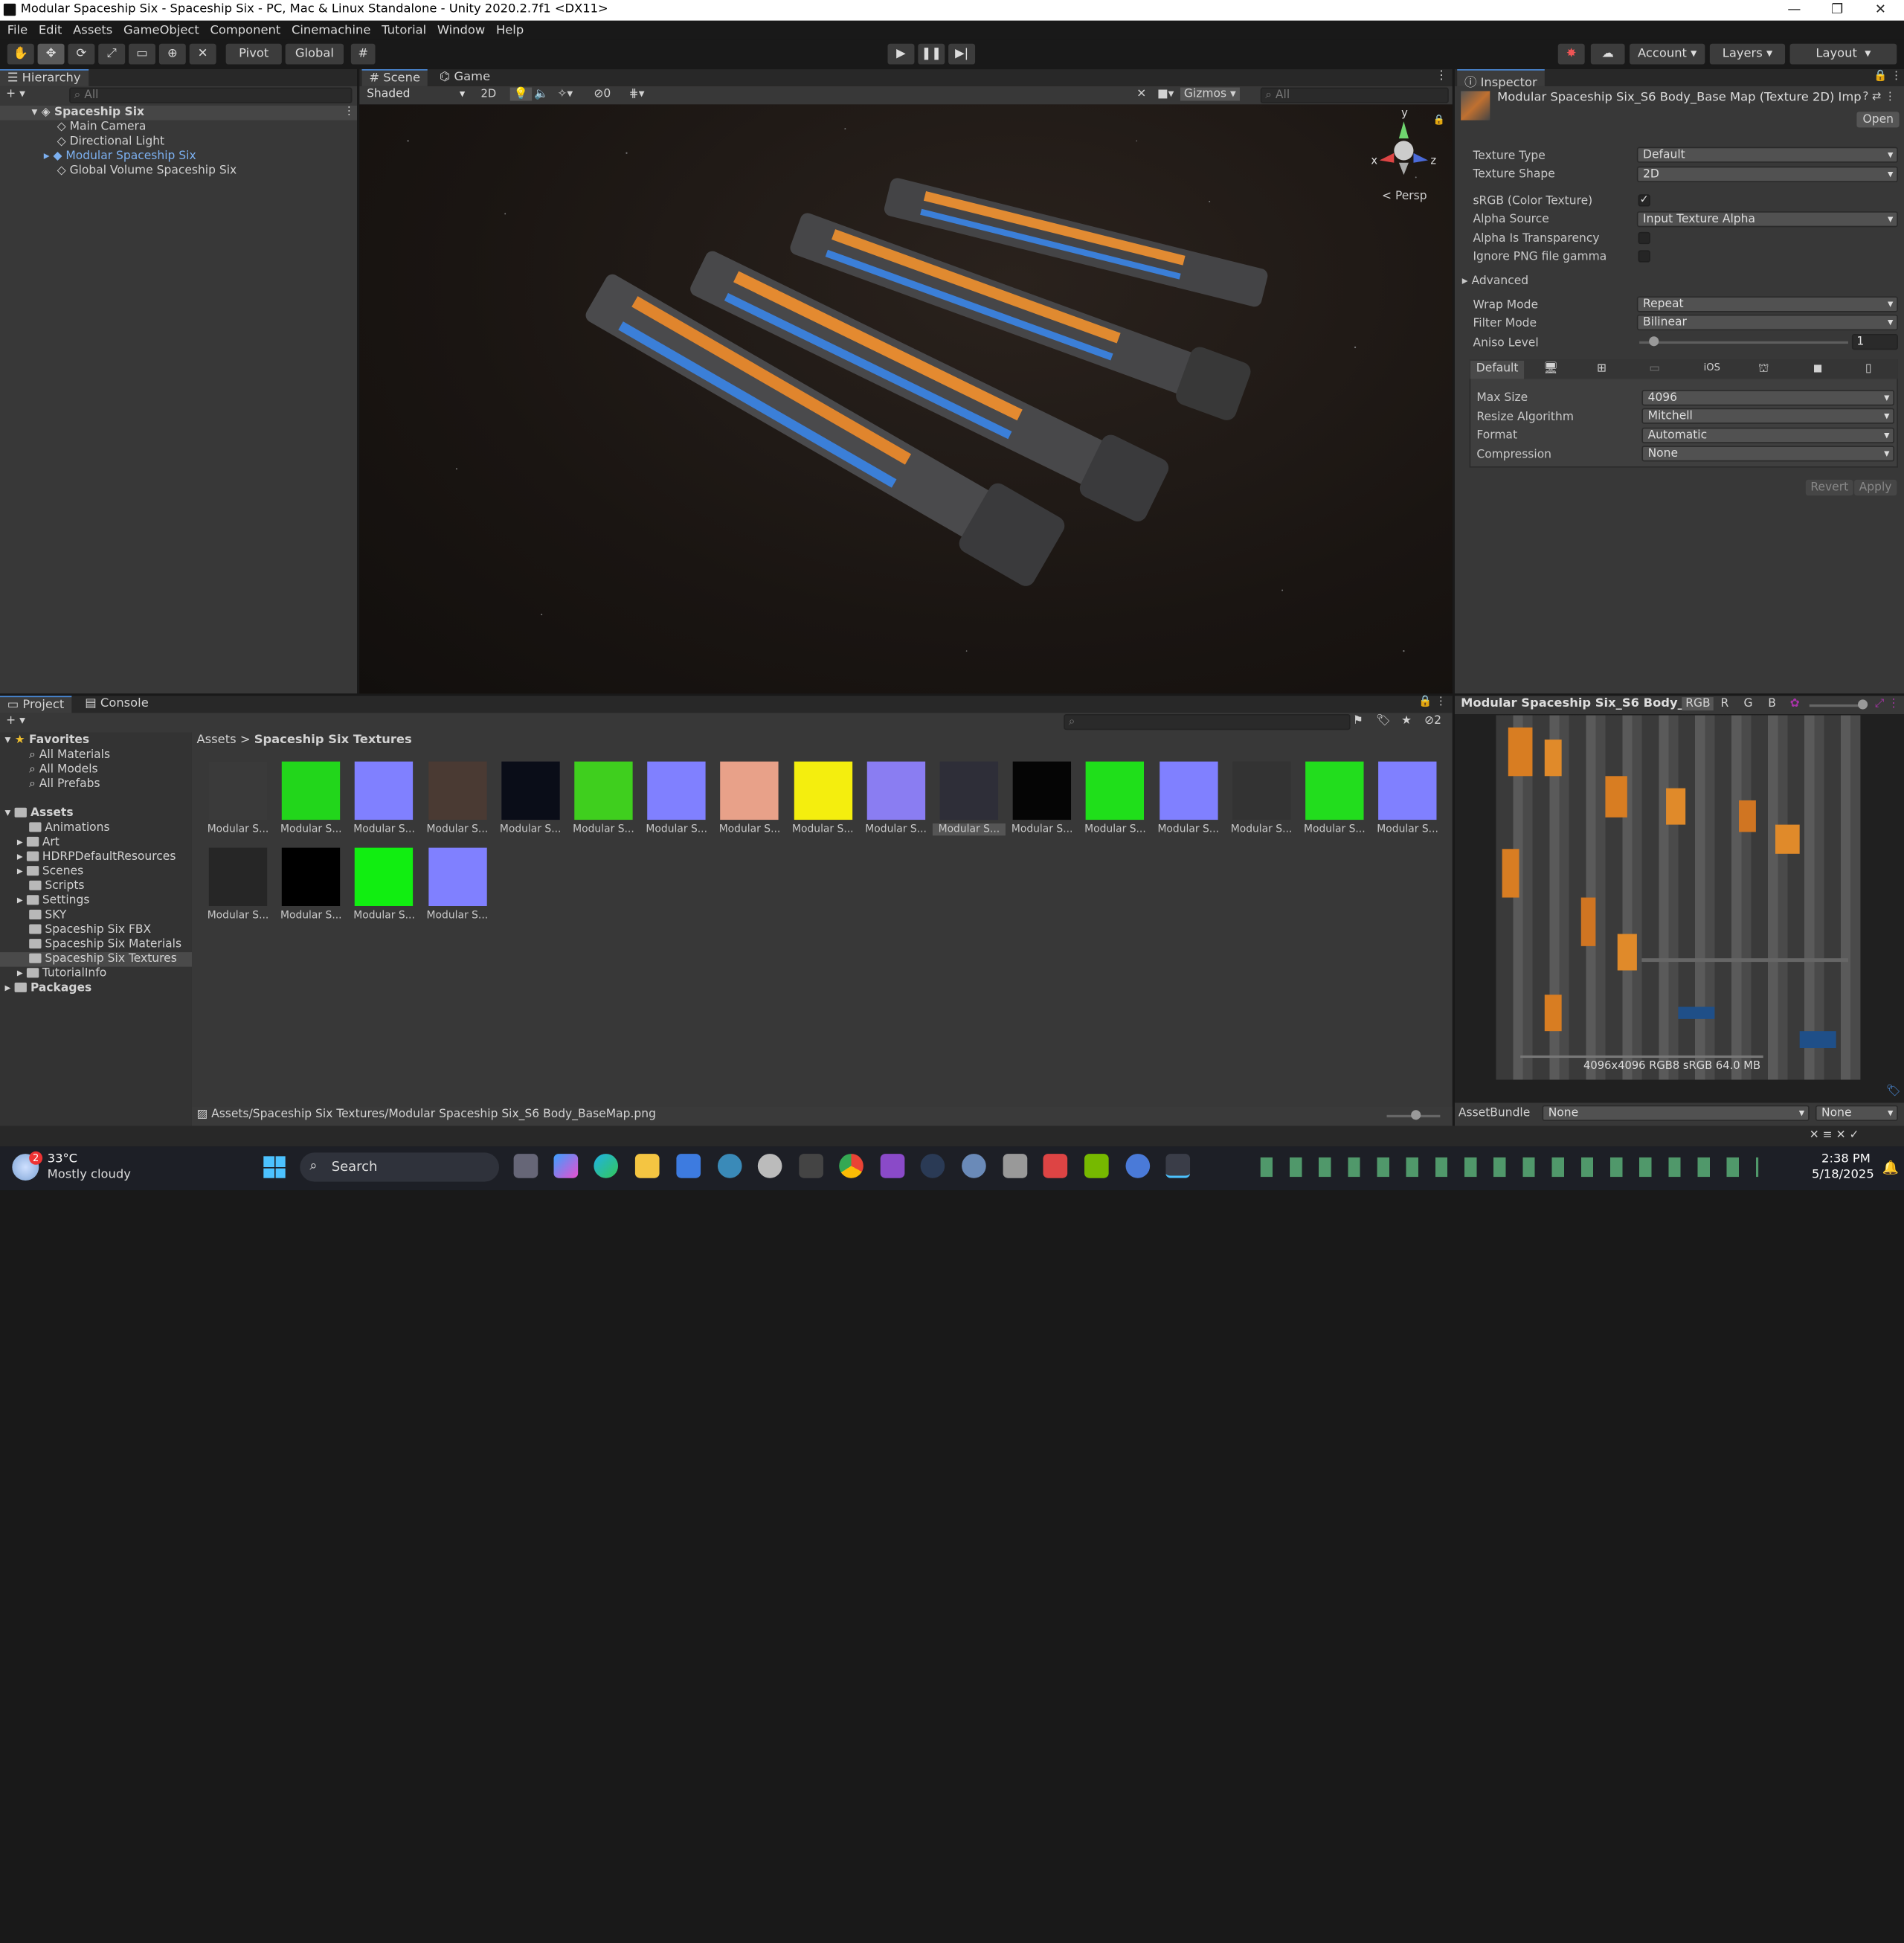 Image resolution: width=1904 pixels, height=1943 pixels. I want to click on custom-tool-icon: ✕, so click(202, 54).